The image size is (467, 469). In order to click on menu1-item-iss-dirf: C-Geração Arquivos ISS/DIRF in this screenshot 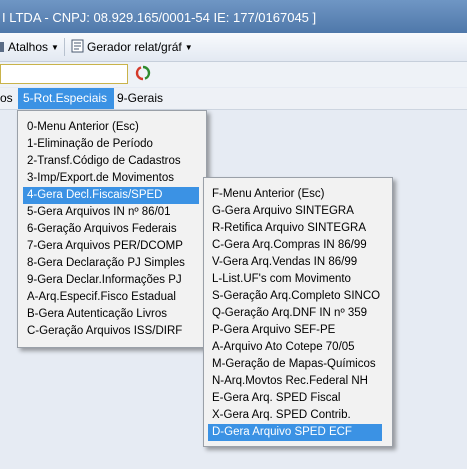, I will do `click(102, 331)`.